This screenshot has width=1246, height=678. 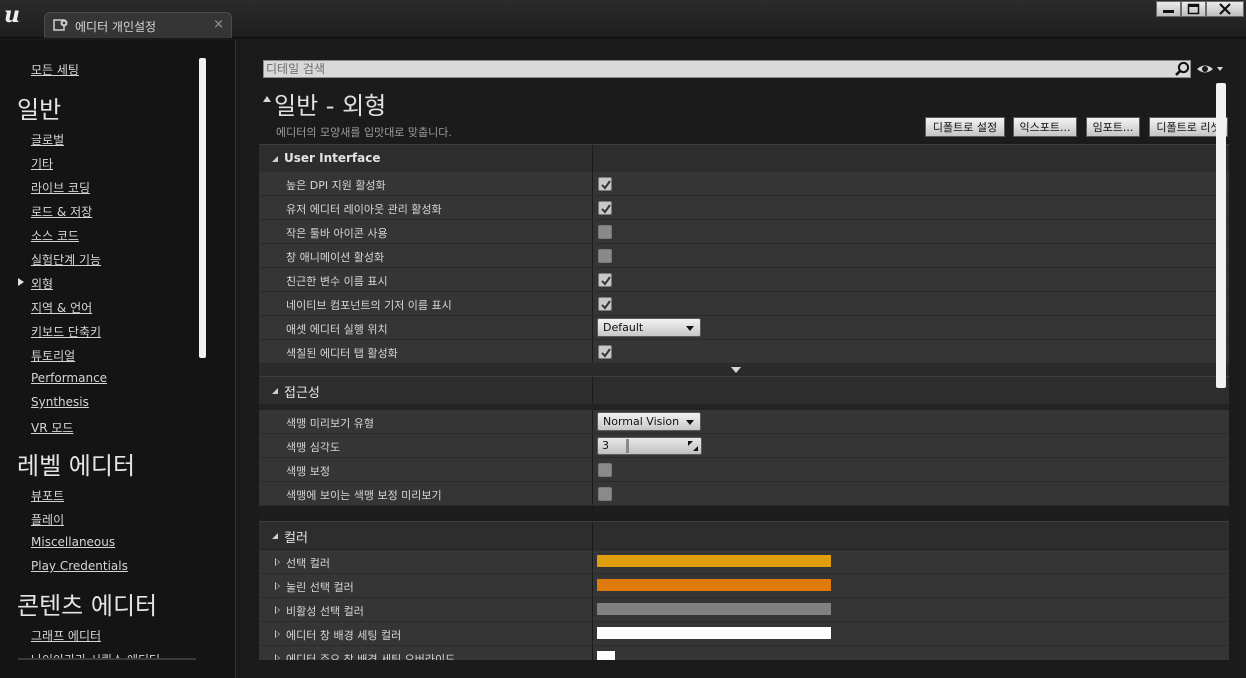 What do you see at coordinates (605, 470) in the screenshot?
I see `checkbox-color-vision-correction` at bounding box center [605, 470].